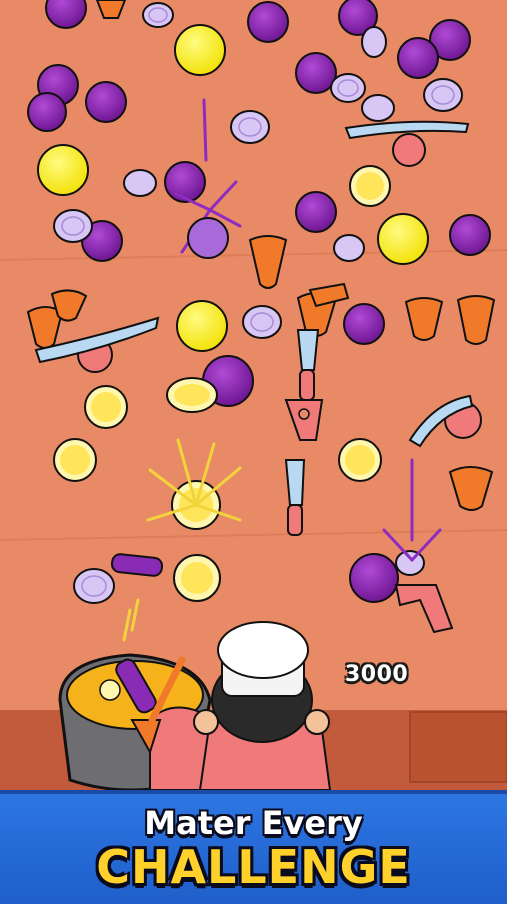 This screenshot has width=507, height=904. What do you see at coordinates (253, 867) in the screenshot?
I see `banner-title-line2: CHALLENGE` at bounding box center [253, 867].